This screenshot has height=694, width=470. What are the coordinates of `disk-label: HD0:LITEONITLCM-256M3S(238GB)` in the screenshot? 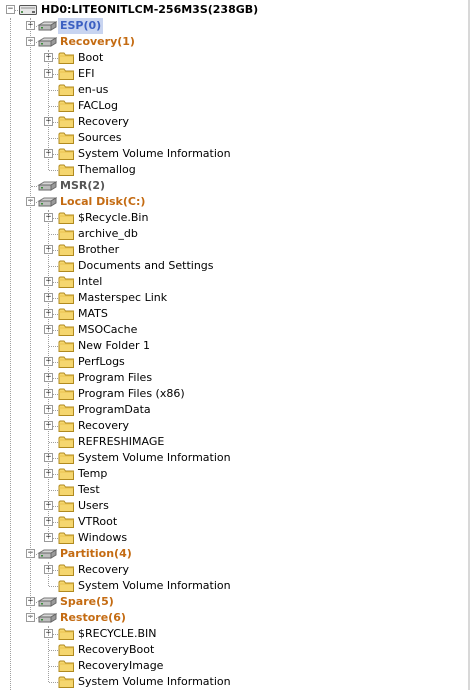 It's located at (150, 9).